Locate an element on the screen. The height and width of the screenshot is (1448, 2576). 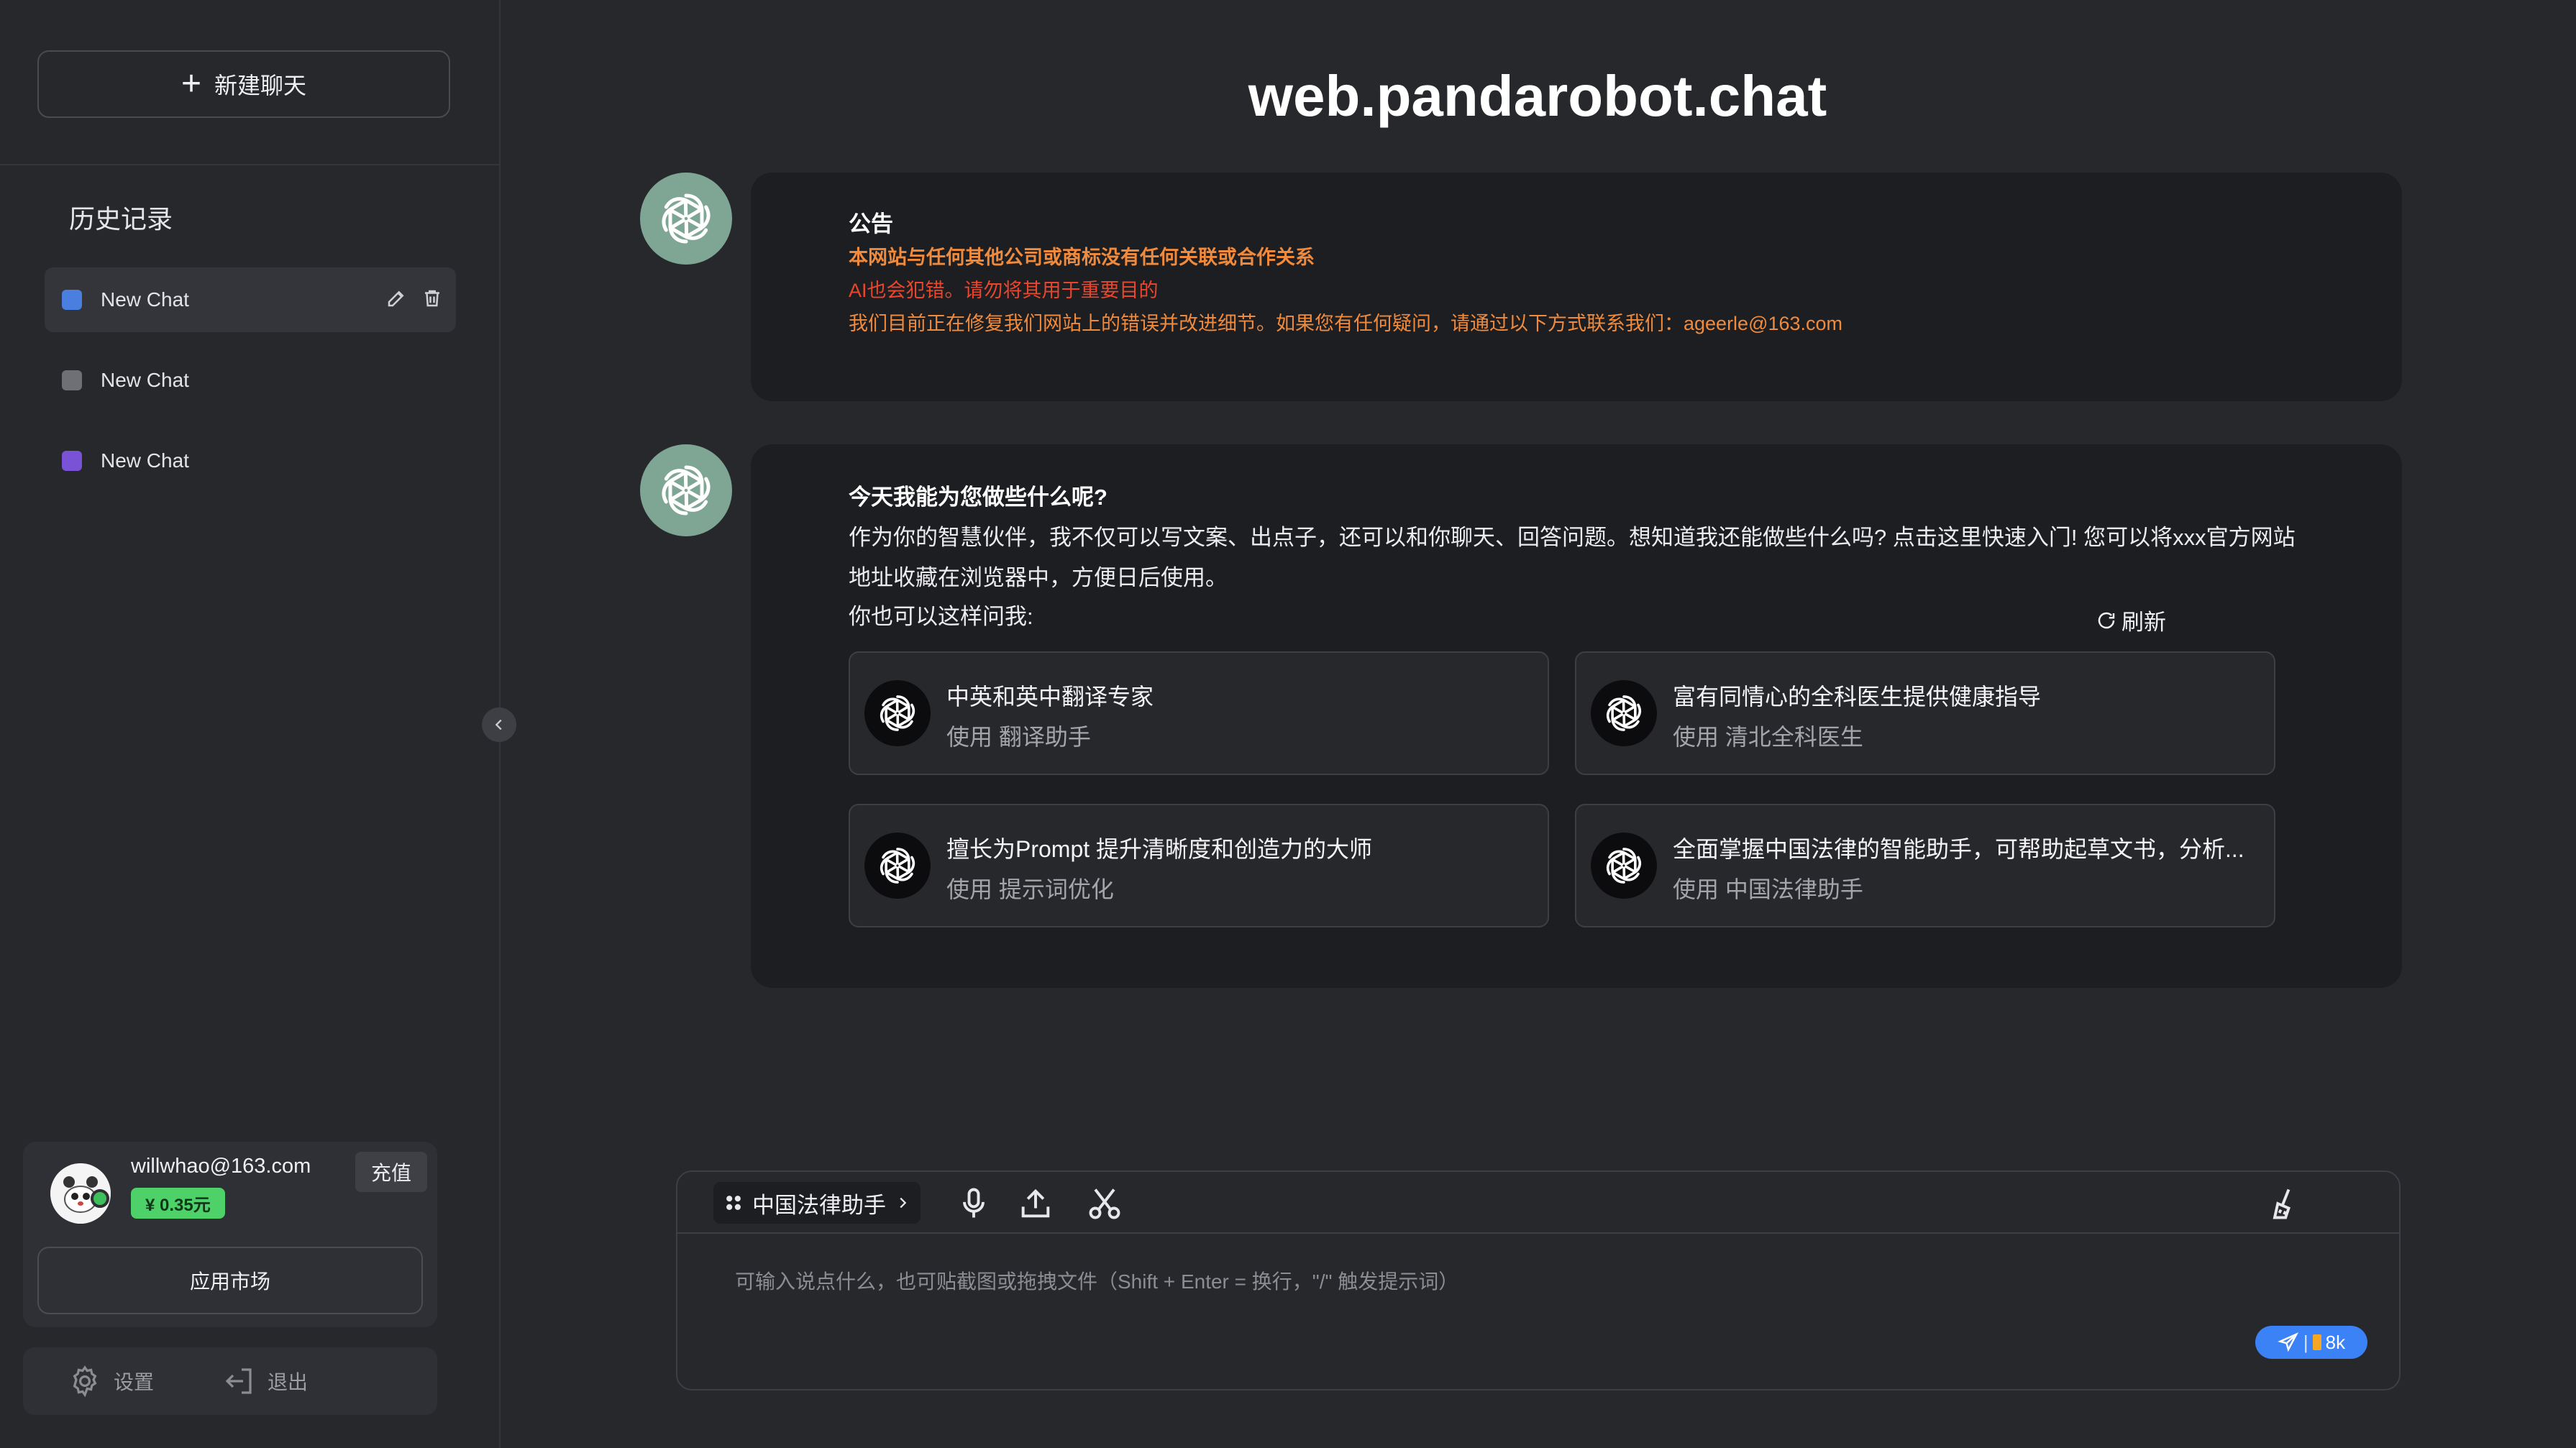
user-email: willwhao@163.com is located at coordinates (221, 1166).